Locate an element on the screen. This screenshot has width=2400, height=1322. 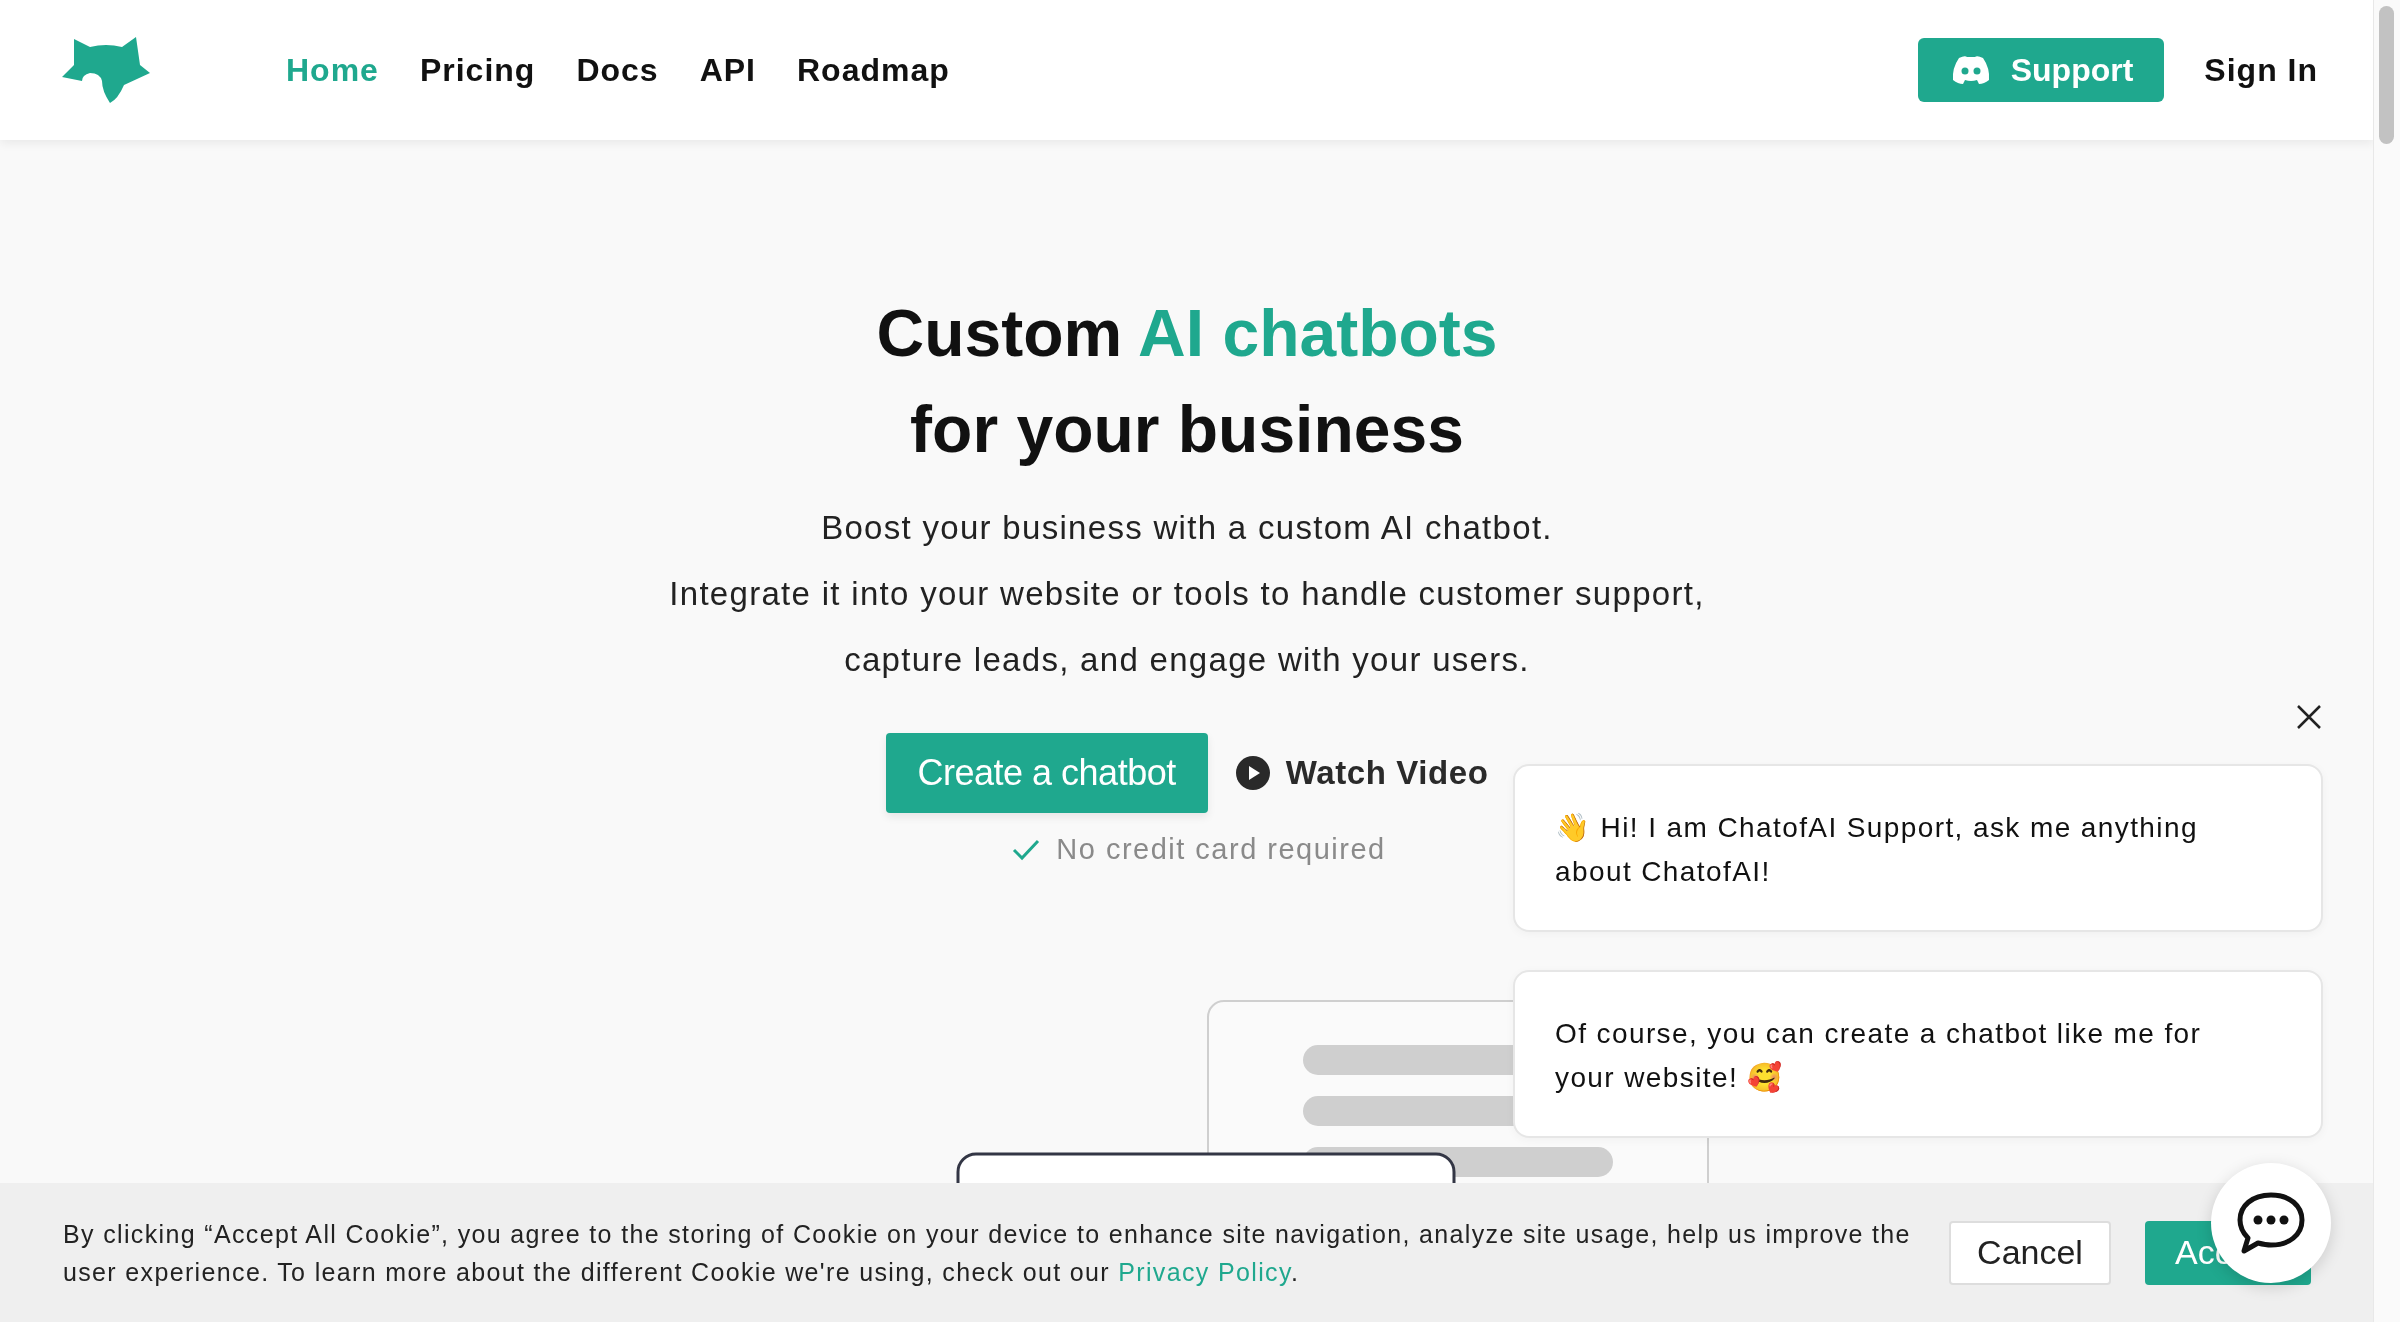
sign-in-link: Sign In is located at coordinates (2261, 70).